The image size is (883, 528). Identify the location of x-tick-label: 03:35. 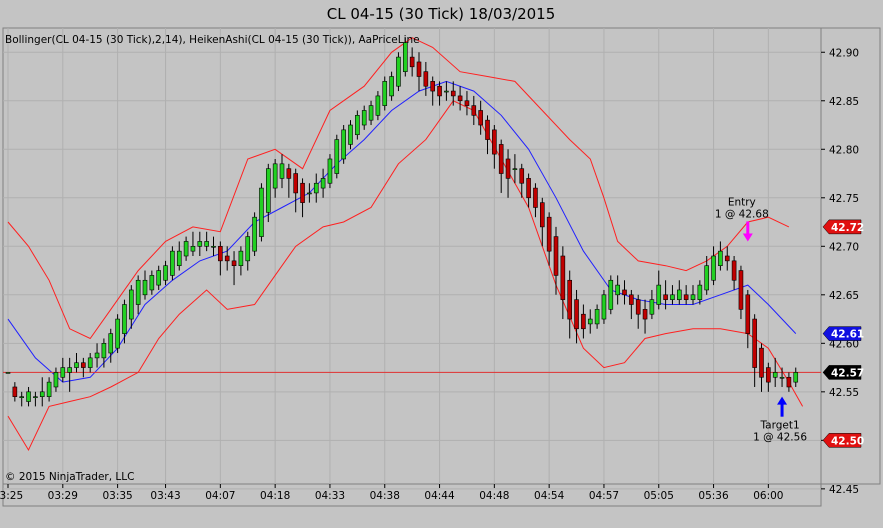
(117, 496).